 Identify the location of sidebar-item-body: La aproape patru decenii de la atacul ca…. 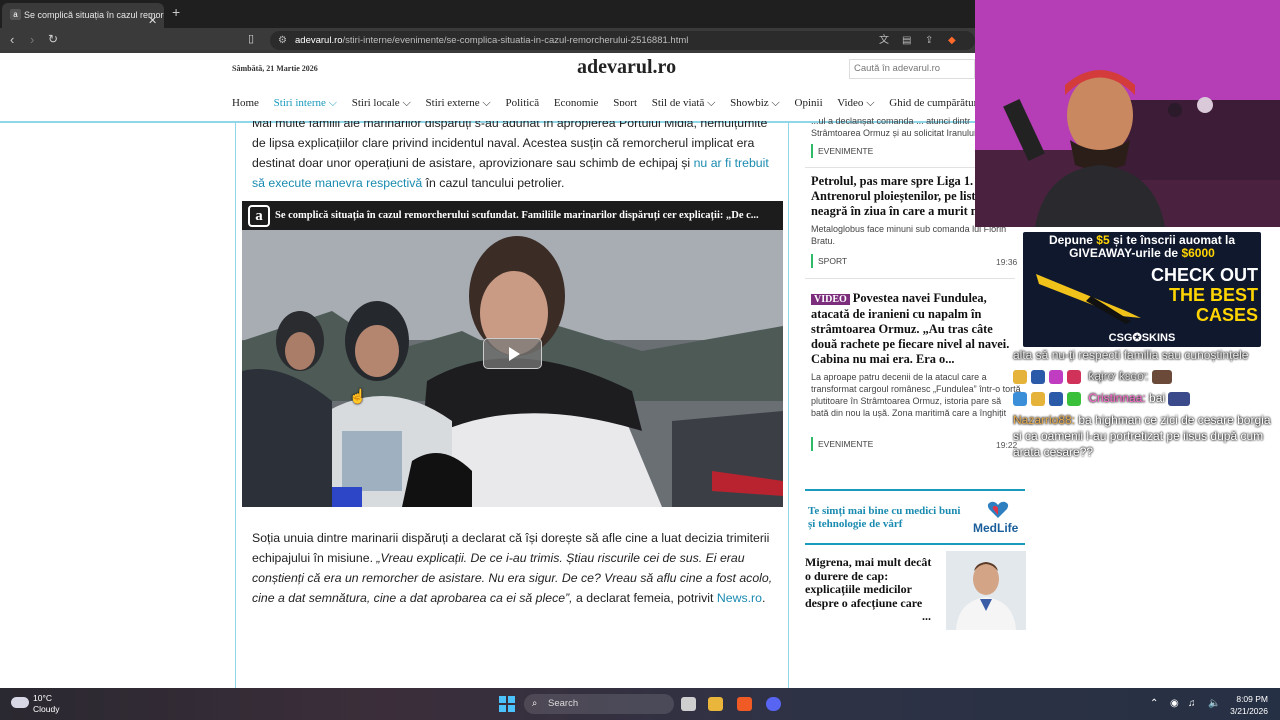
(916, 395).